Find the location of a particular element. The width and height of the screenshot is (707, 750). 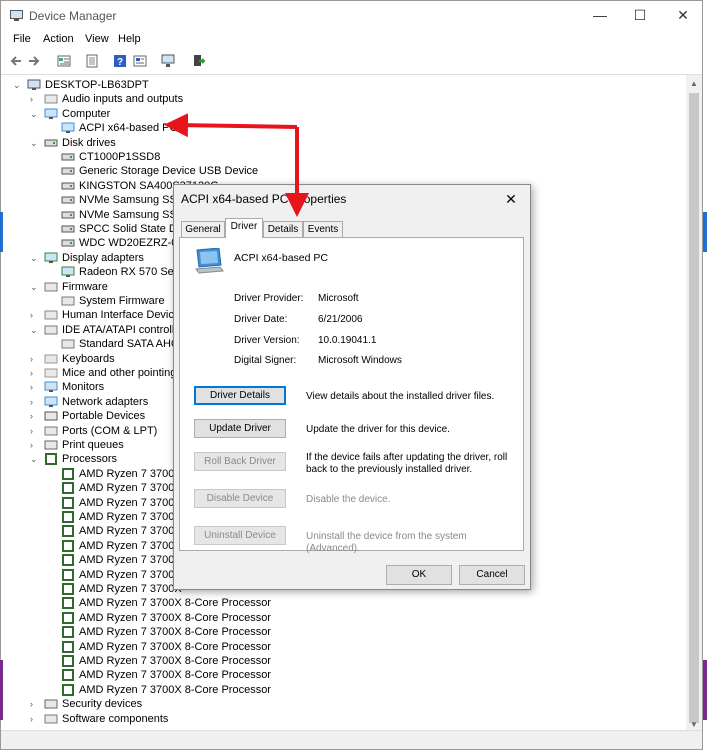

portable-icon is located at coordinates (51, 416).